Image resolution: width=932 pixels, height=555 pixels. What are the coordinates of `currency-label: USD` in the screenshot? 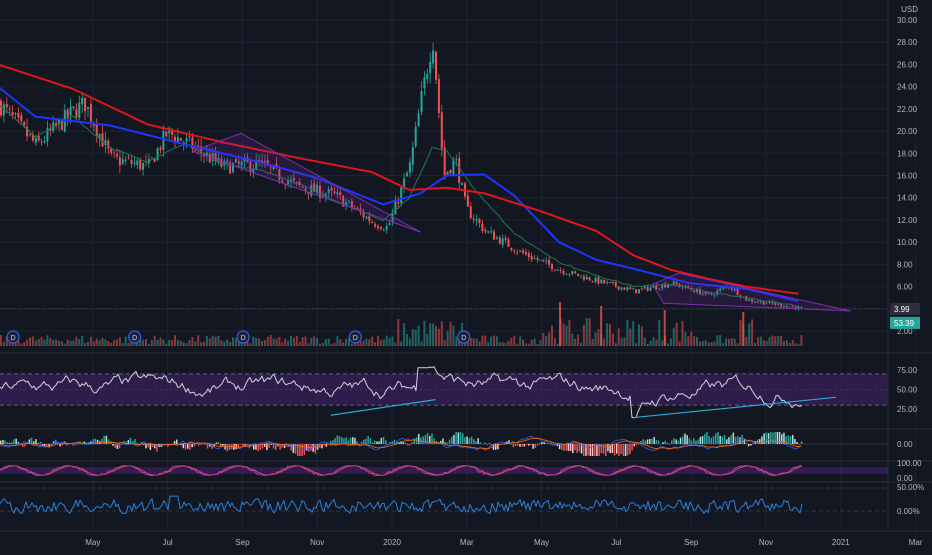 It's located at (909, 9).